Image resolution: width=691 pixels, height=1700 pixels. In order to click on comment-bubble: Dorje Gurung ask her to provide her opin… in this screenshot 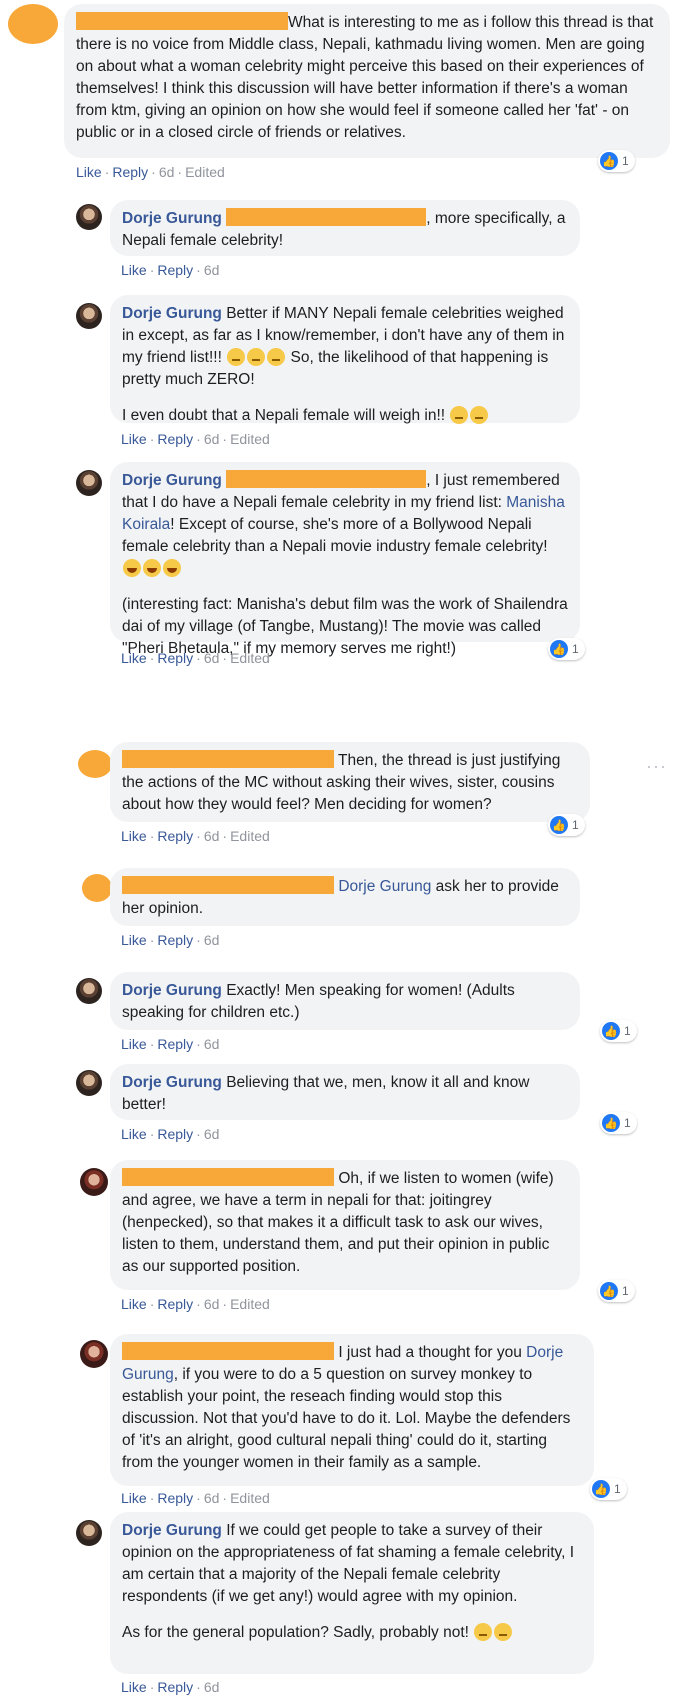, I will do `click(345, 897)`.